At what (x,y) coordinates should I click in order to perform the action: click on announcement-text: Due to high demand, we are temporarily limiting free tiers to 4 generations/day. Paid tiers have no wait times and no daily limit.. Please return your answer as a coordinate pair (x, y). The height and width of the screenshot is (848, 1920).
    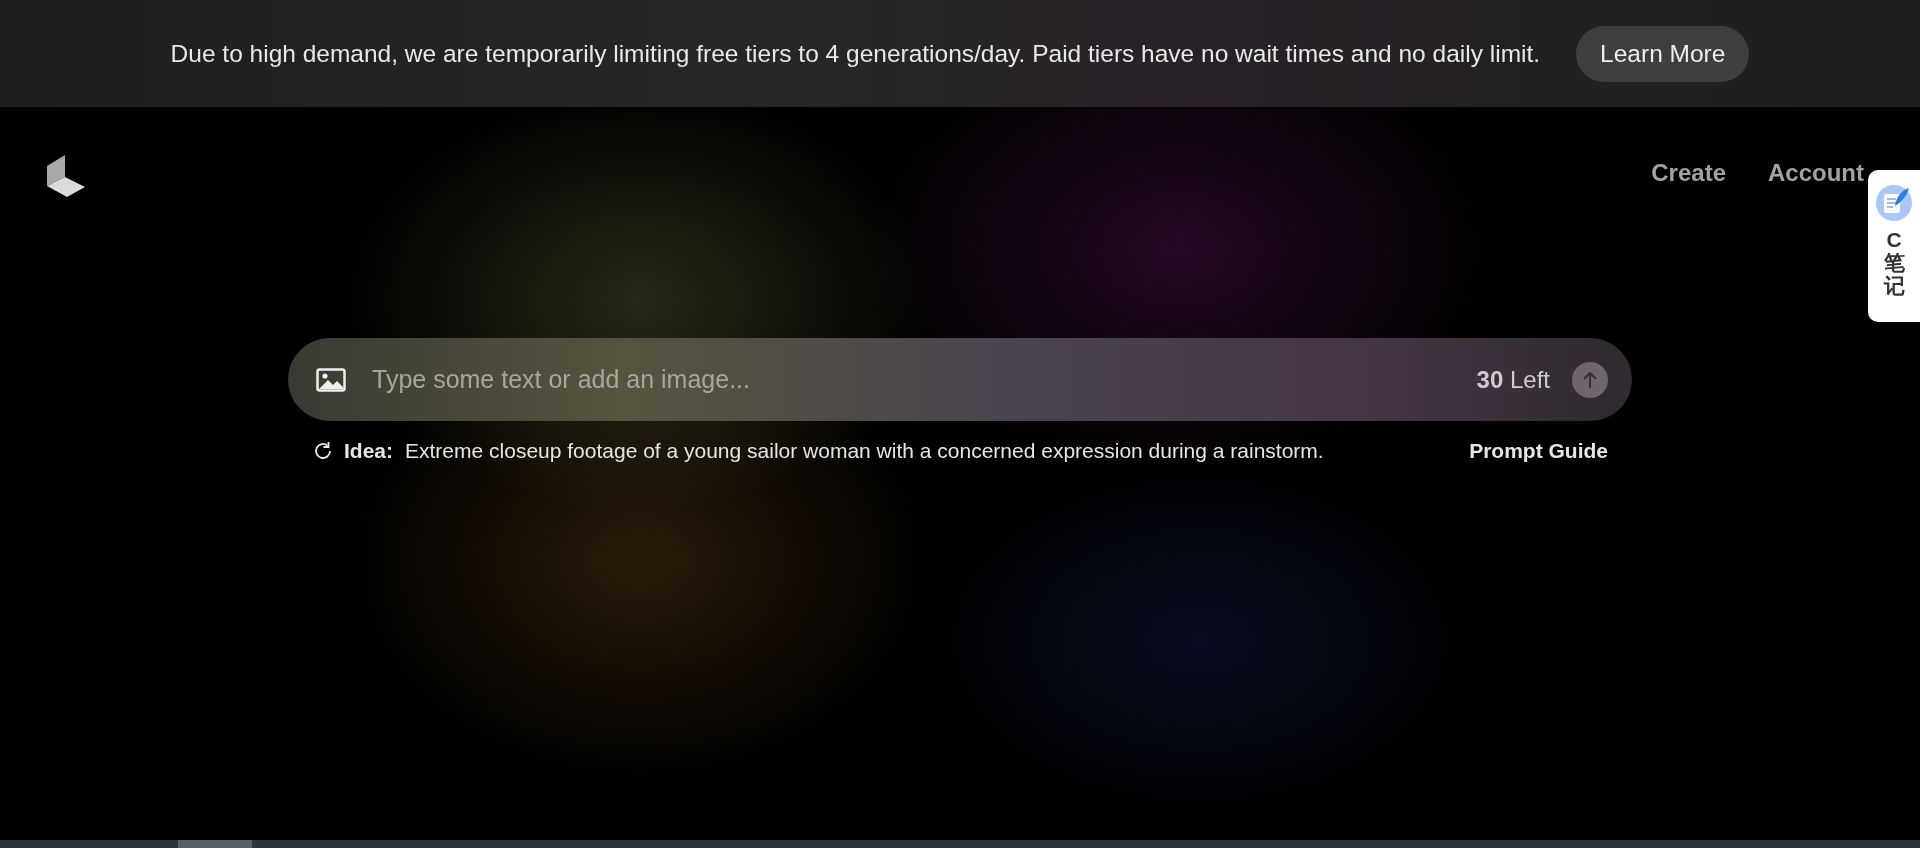
    Looking at the image, I should click on (855, 53).